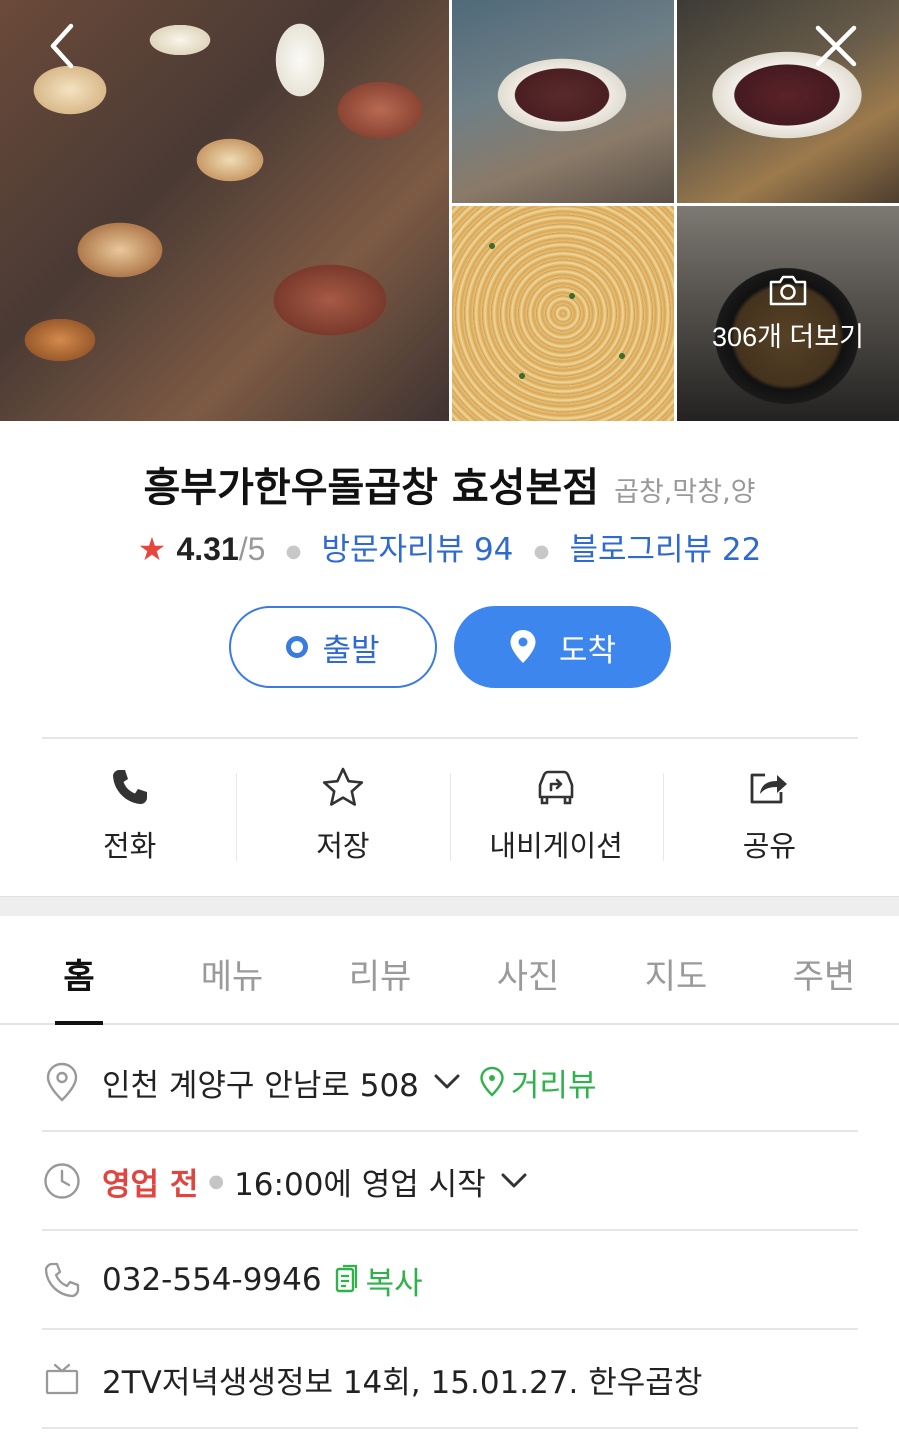 This screenshot has height=1443, width=899. I want to click on clock-icon, so click(62, 1181).